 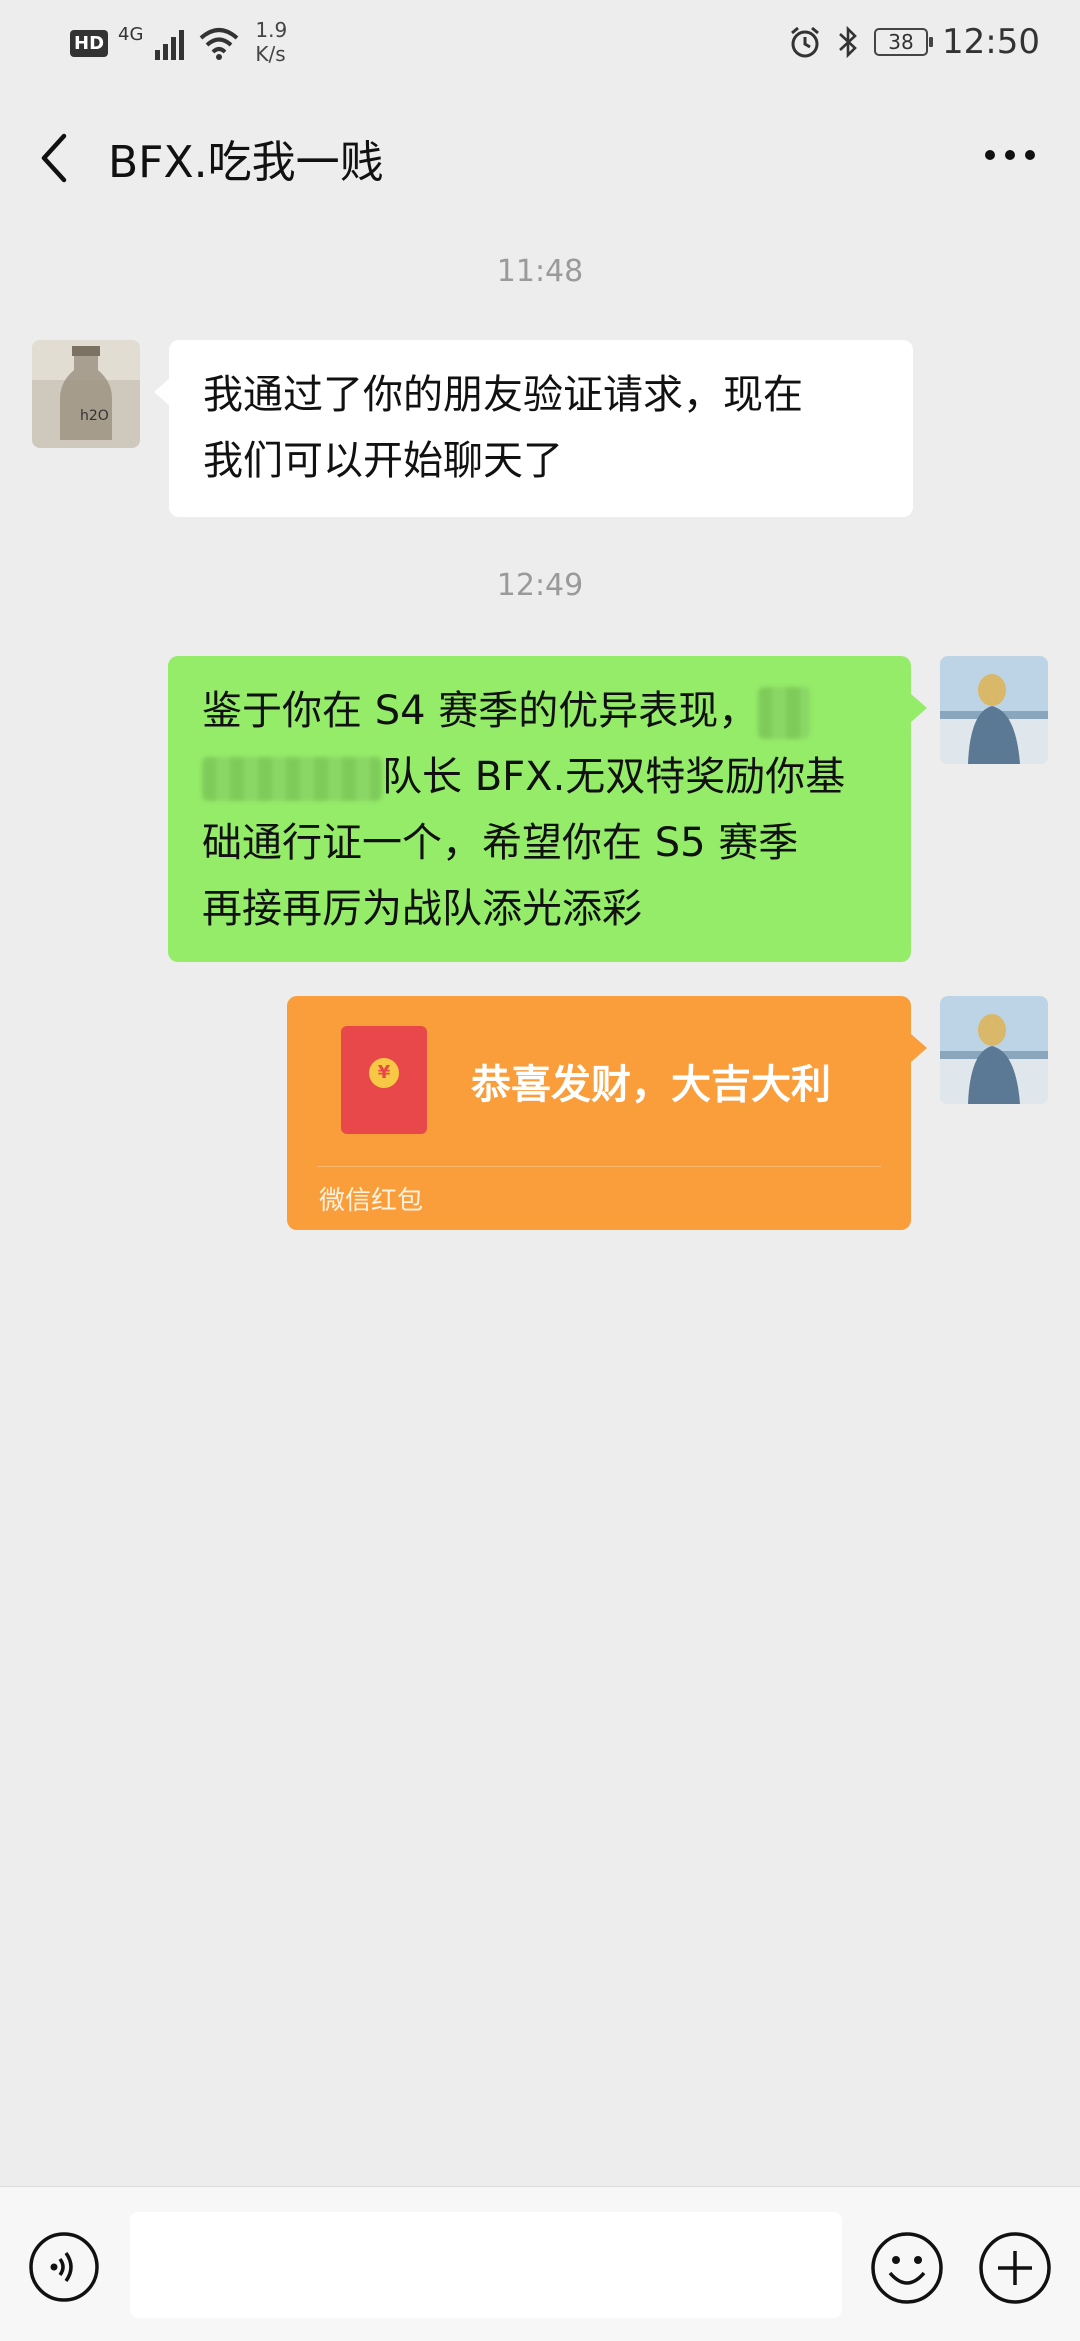 I want to click on message-line: 鉴于你在 S4 赛季的优异表现，, so click(x=539, y=711).